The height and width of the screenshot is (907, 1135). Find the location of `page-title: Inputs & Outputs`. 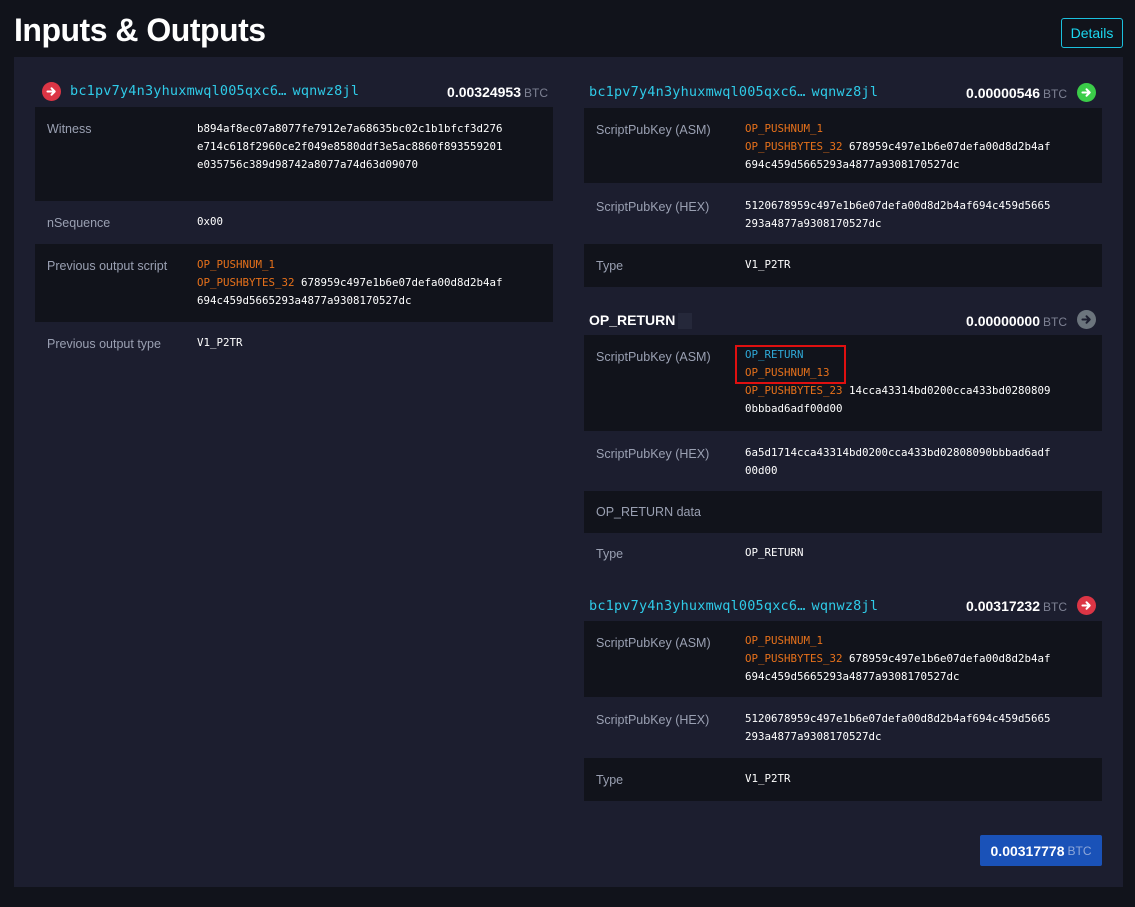

page-title: Inputs & Outputs is located at coordinates (140, 30).